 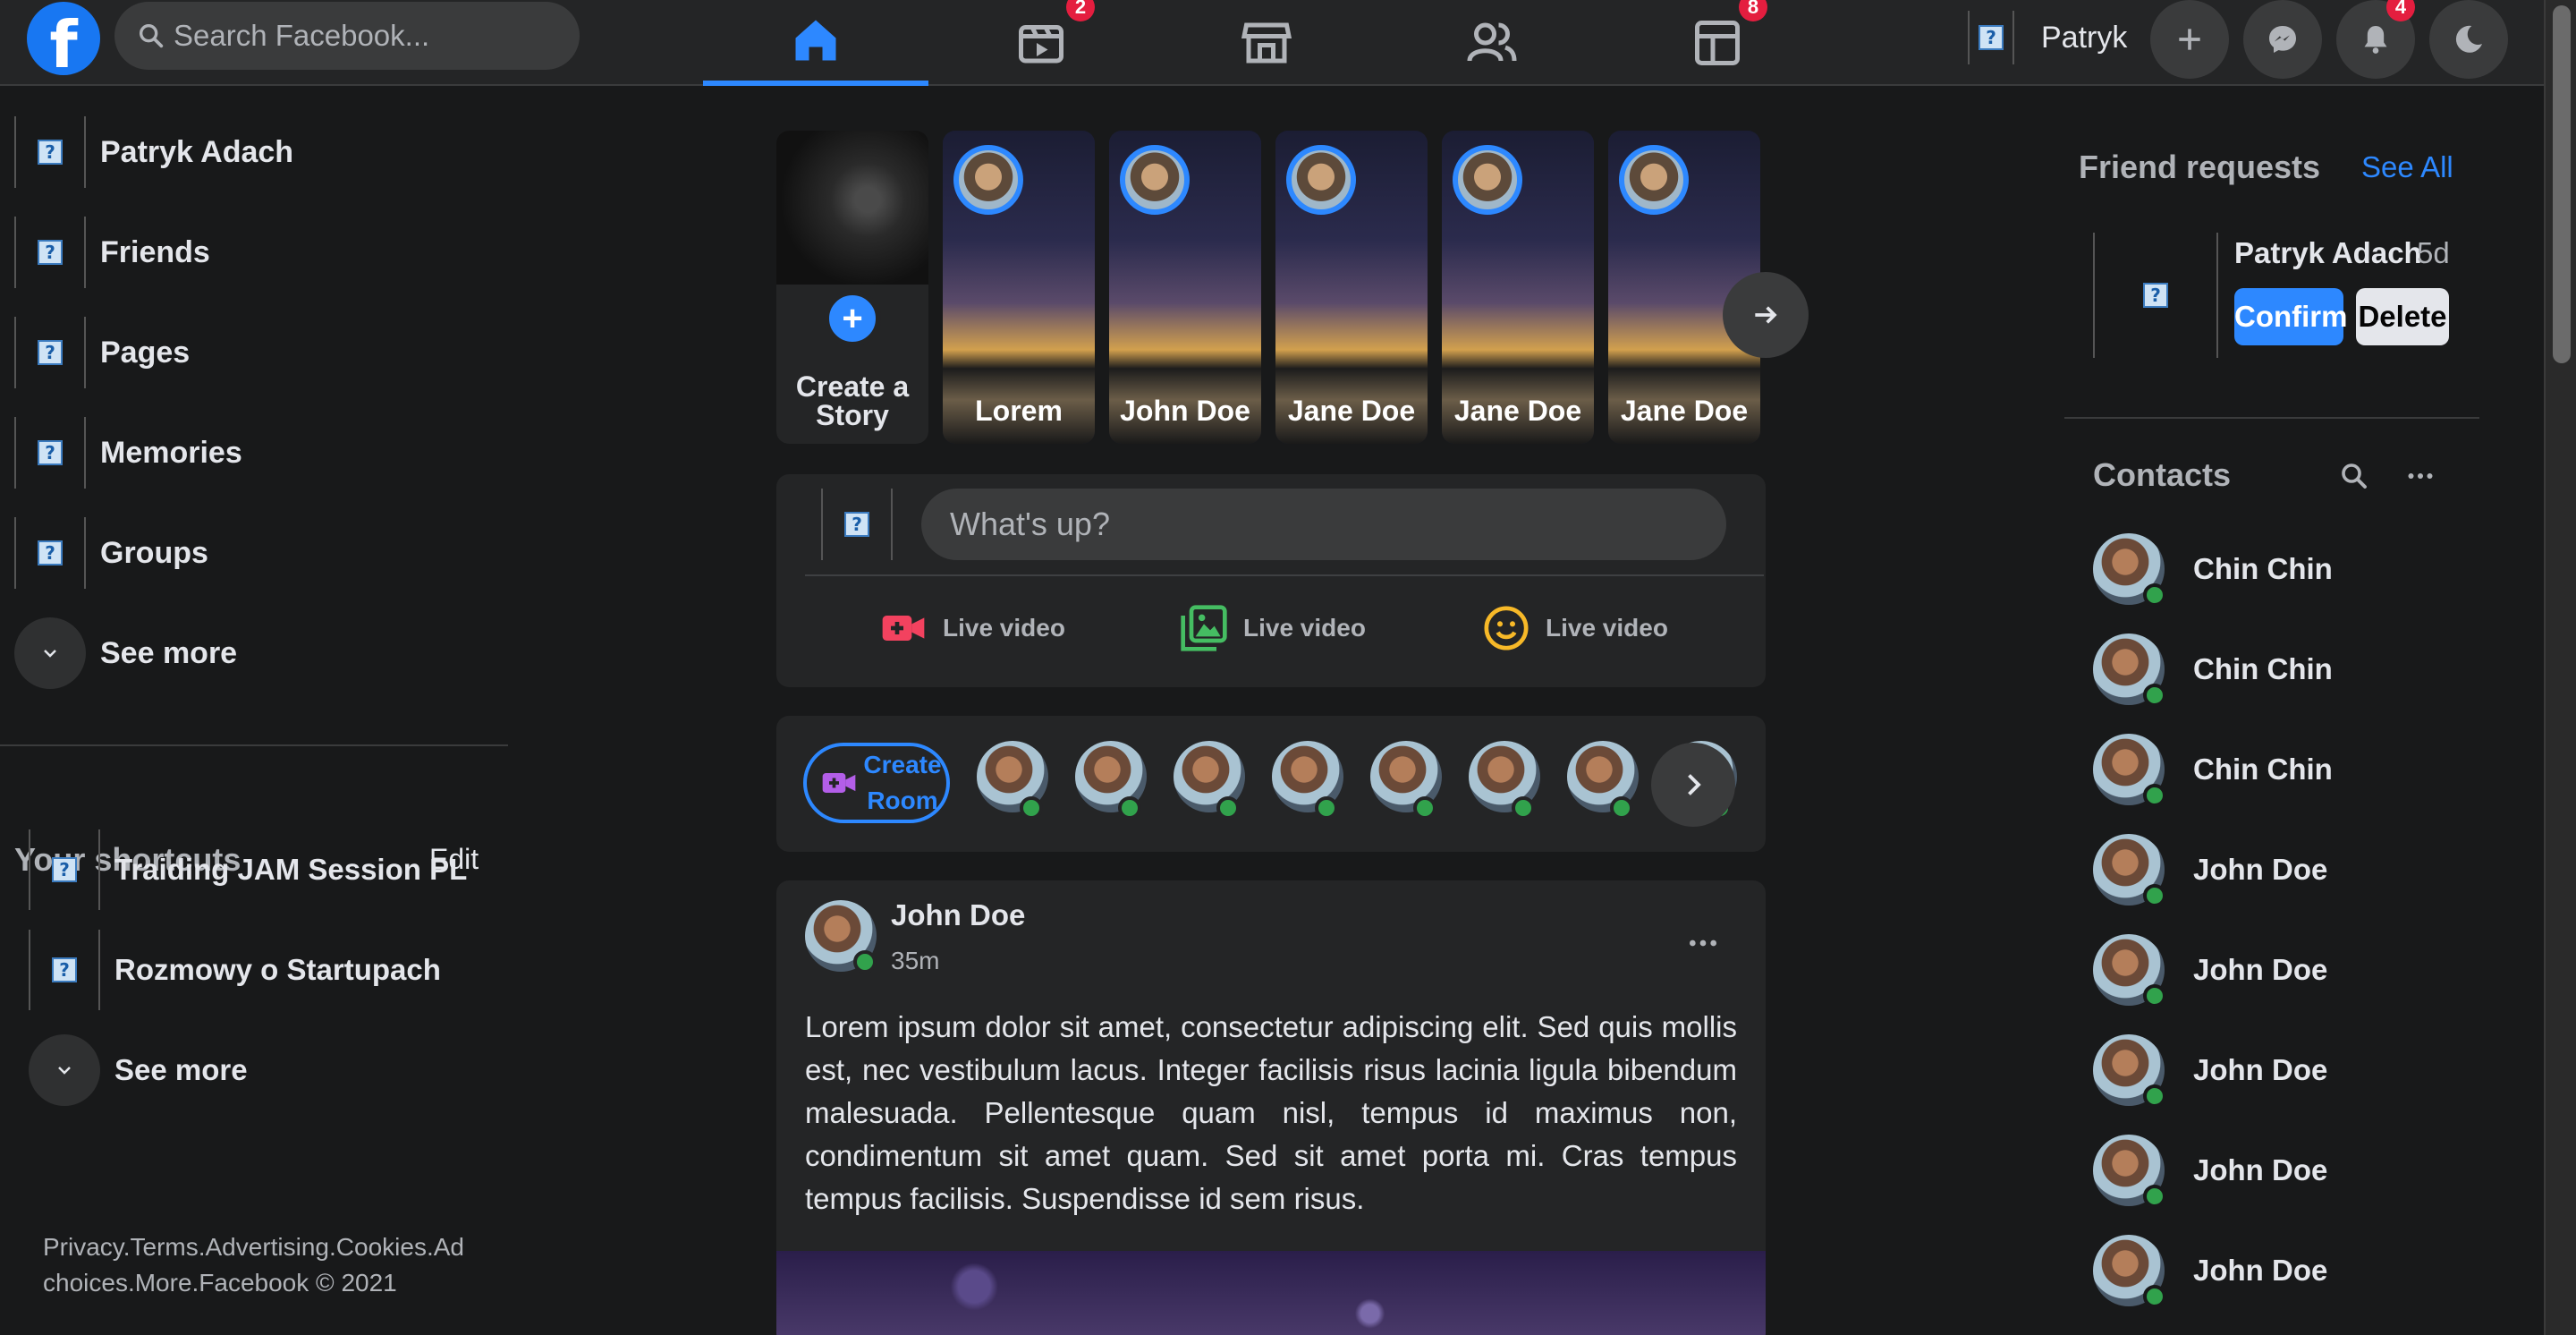 What do you see at coordinates (852, 287) in the screenshot?
I see `create-story-card: + Create a Story` at bounding box center [852, 287].